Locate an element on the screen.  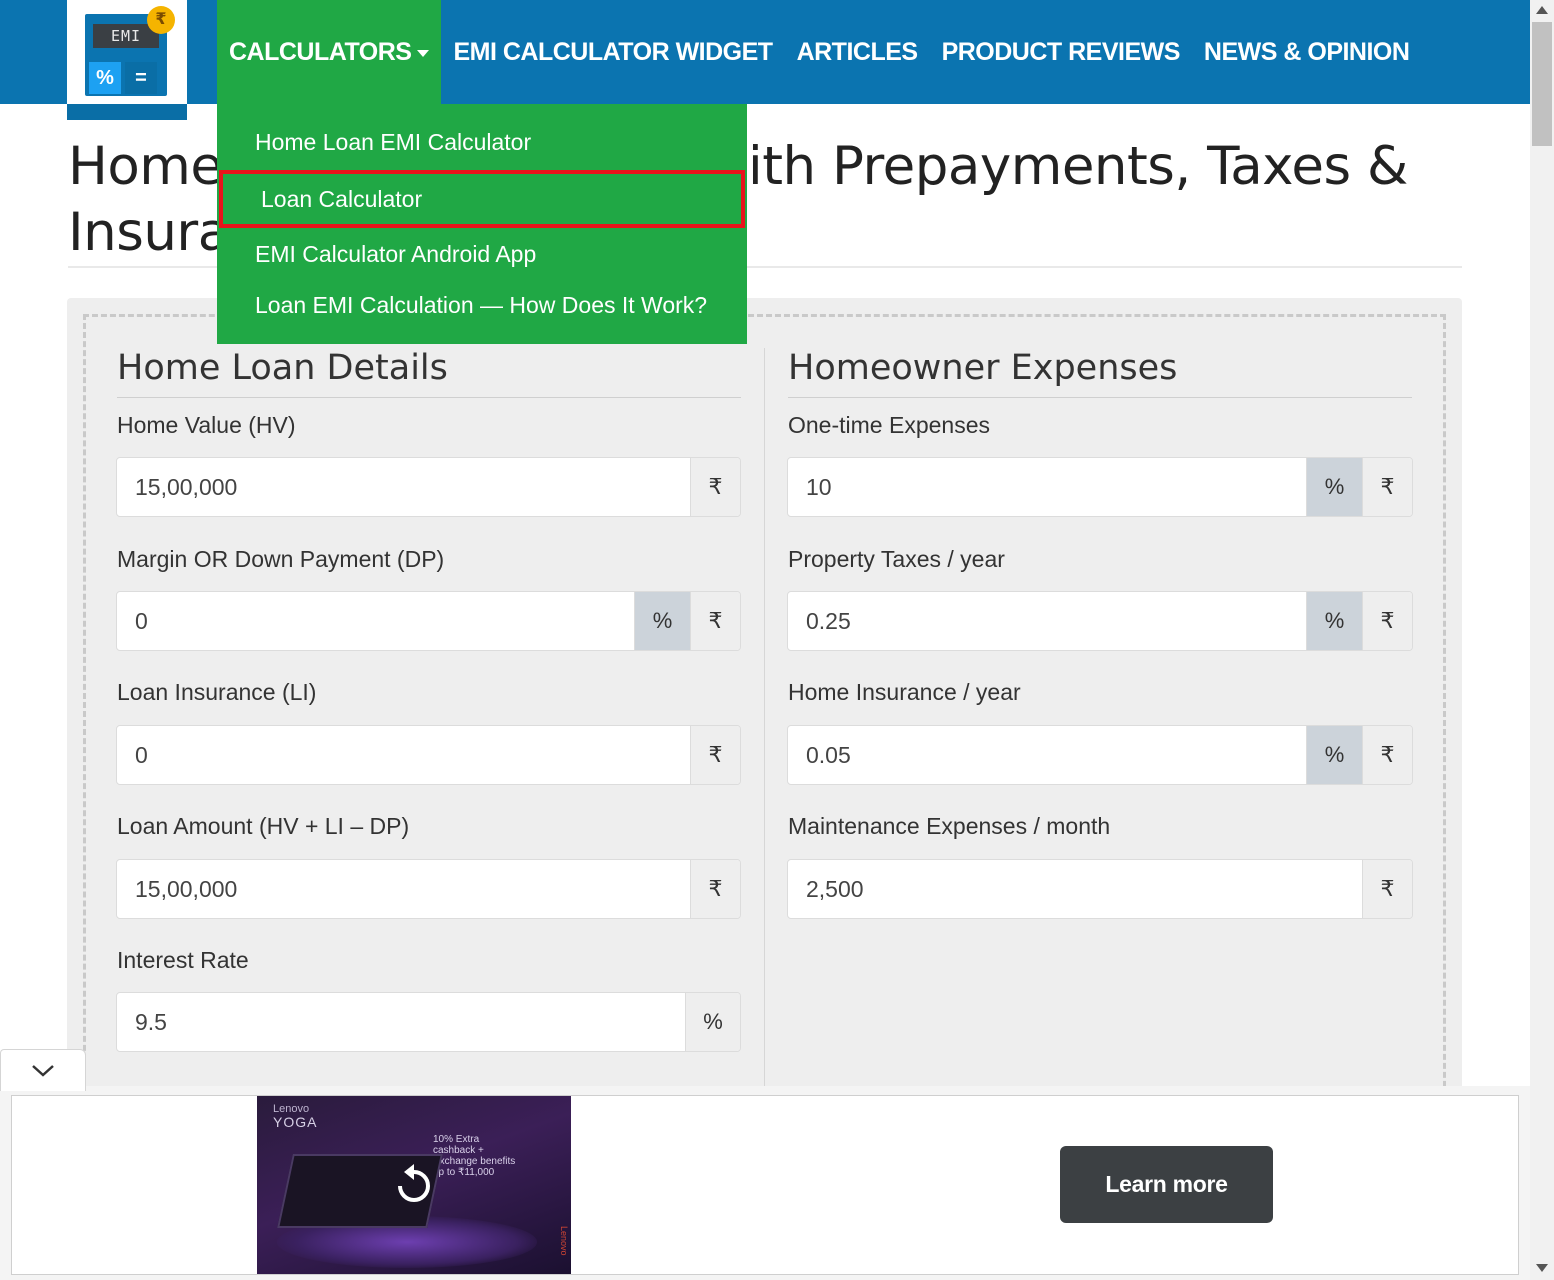
nav-calculators: CALCULATORS is located at coordinates (329, 52).